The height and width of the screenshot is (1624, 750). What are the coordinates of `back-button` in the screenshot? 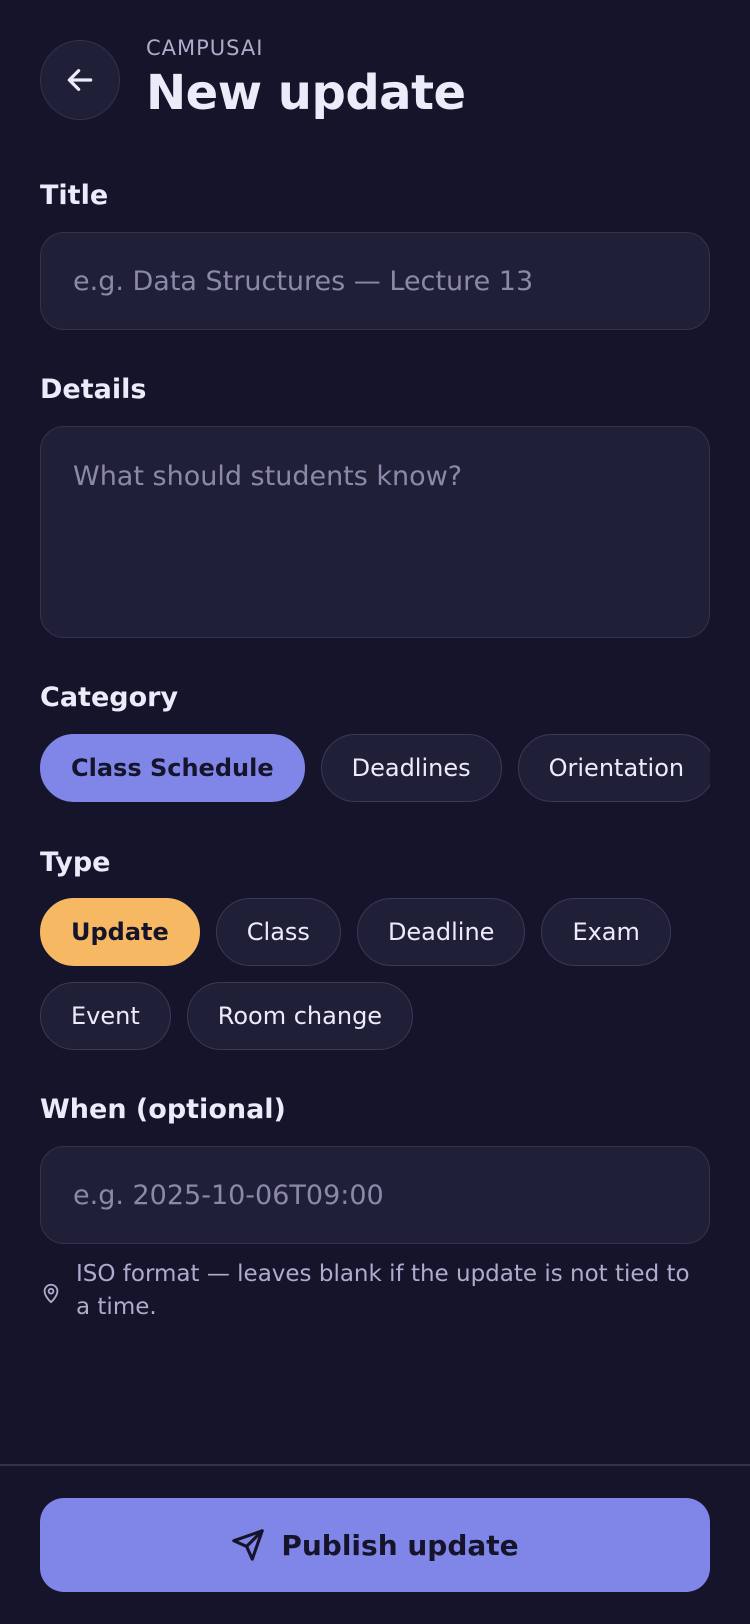 It's located at (80, 80).